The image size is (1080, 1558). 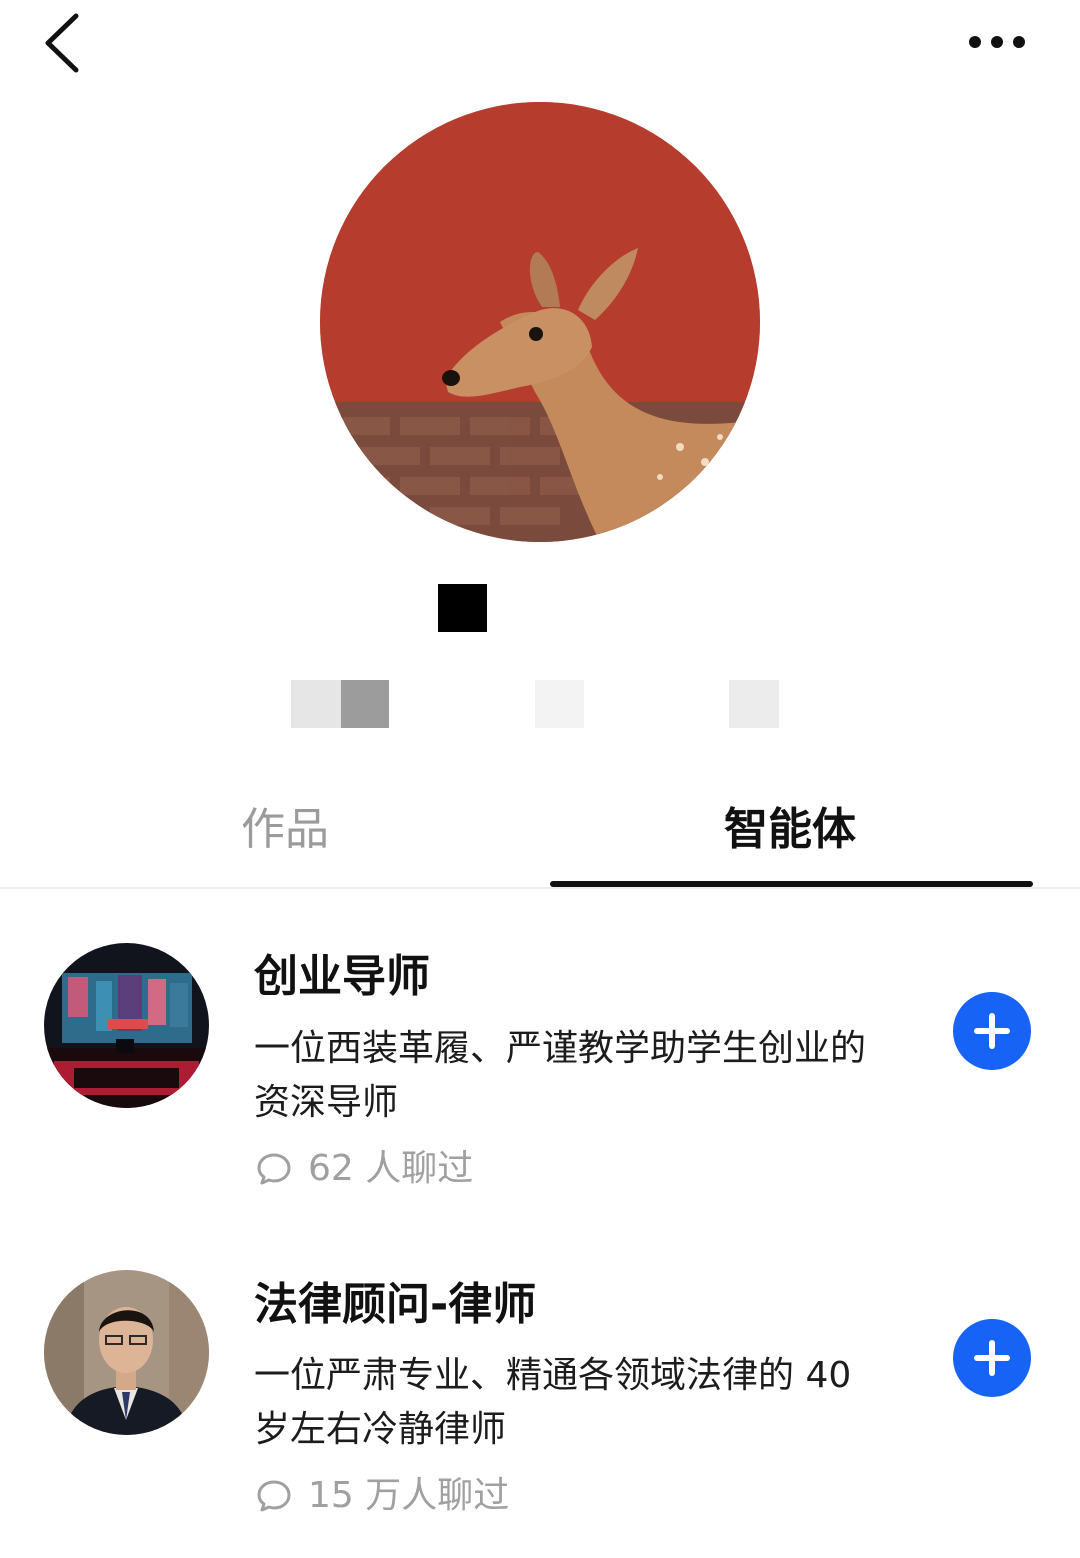 I want to click on agent-description-line: 岁左右冷静律师, so click(x=380, y=1429).